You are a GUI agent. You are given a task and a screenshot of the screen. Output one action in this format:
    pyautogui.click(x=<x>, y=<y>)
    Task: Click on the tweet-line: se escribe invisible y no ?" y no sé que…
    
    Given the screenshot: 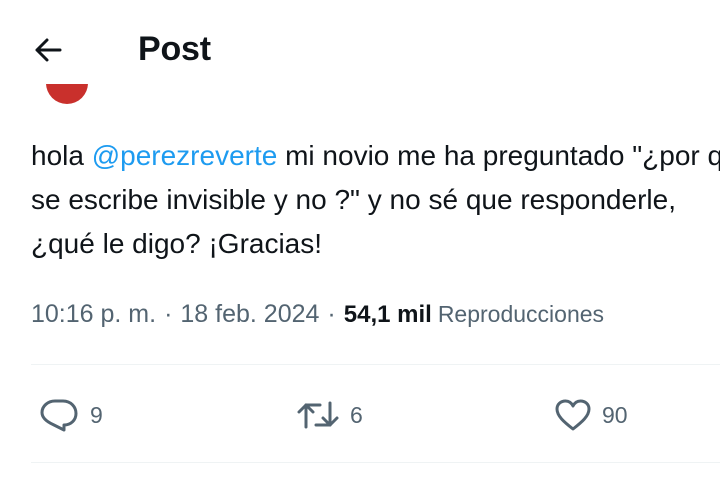 What is the action you would take?
    pyautogui.click(x=353, y=199)
    